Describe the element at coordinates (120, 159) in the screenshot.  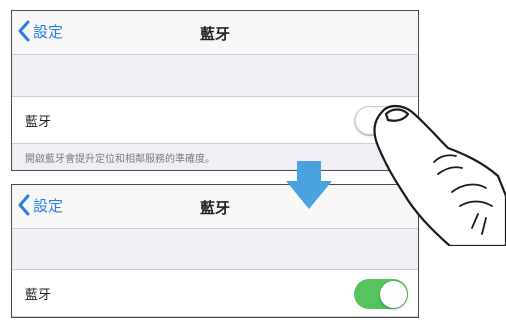
I see `bluetooth-footer-note: 開啟藍牙會提升定位和相鄰服務的準確度。` at that location.